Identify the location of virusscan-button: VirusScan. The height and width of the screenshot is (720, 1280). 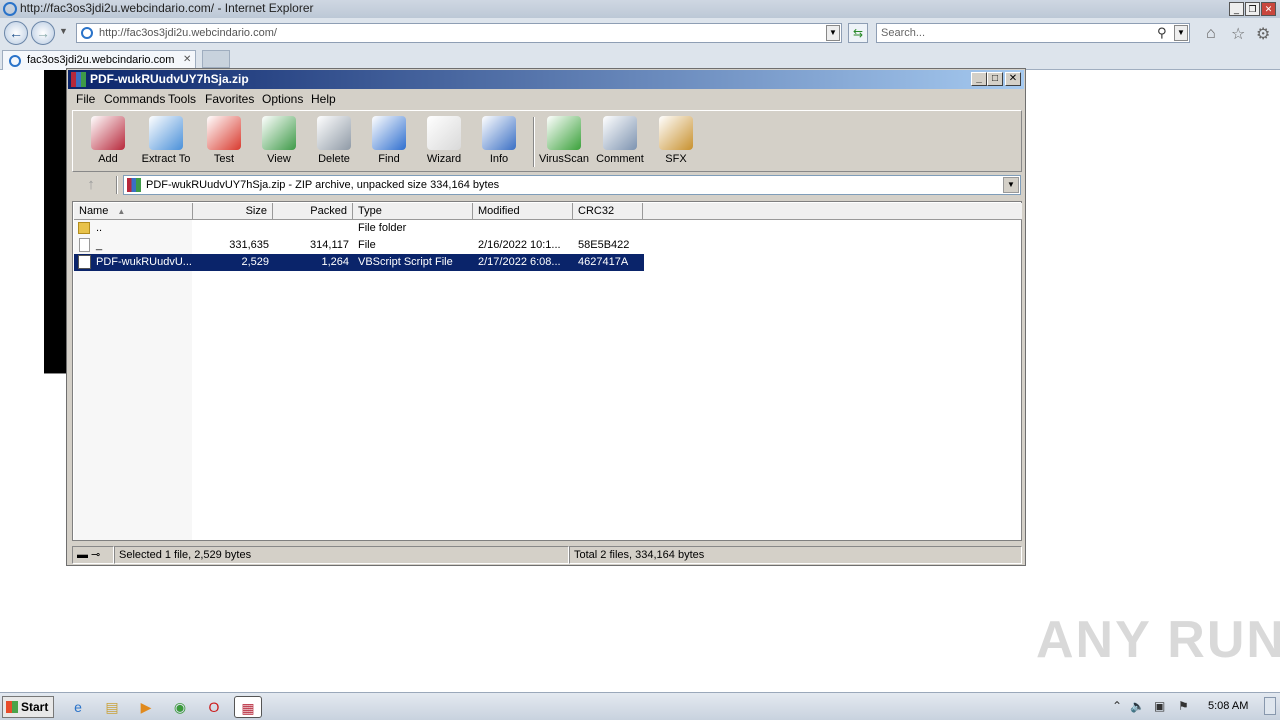
(564, 142).